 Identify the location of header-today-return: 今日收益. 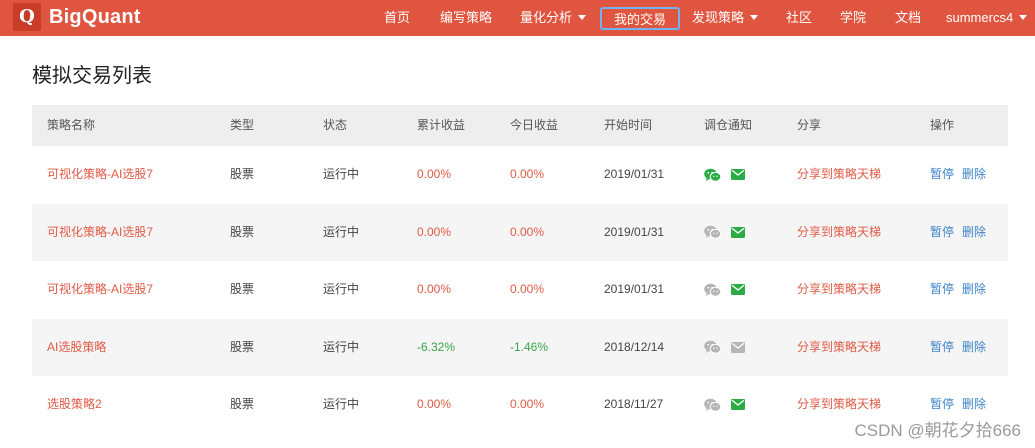
(534, 125).